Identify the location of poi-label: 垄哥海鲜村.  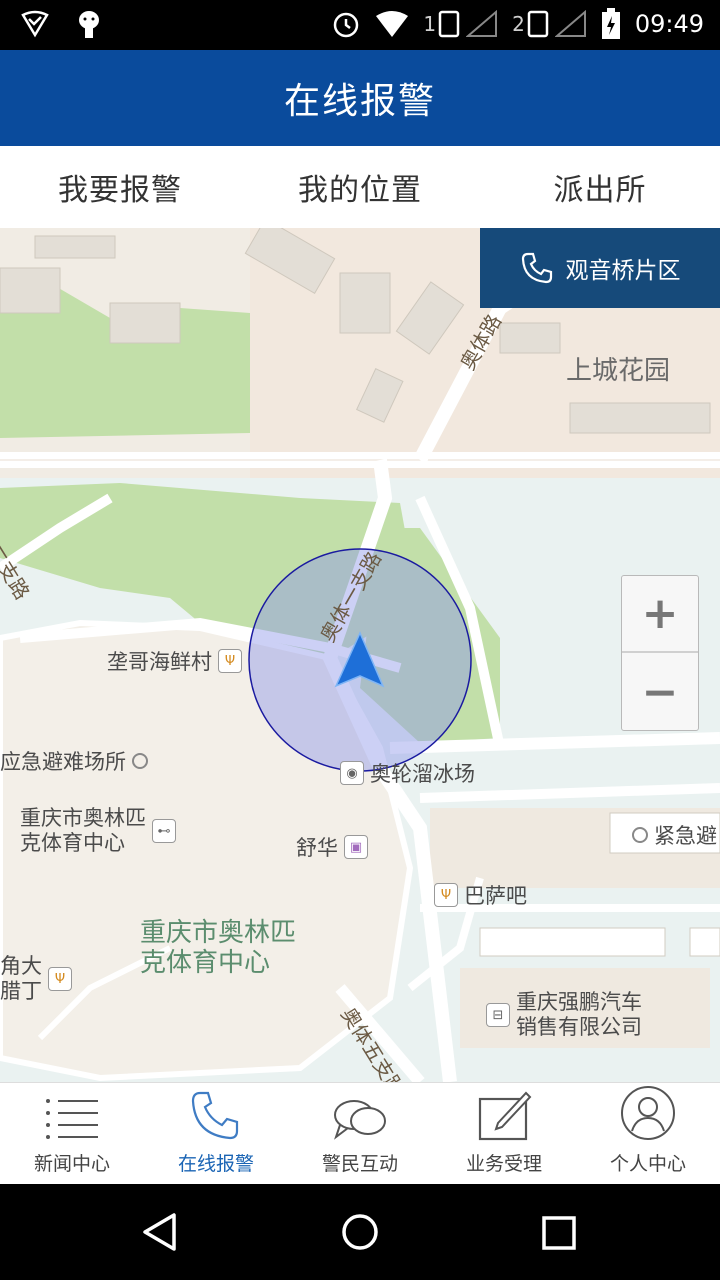
(159, 662).